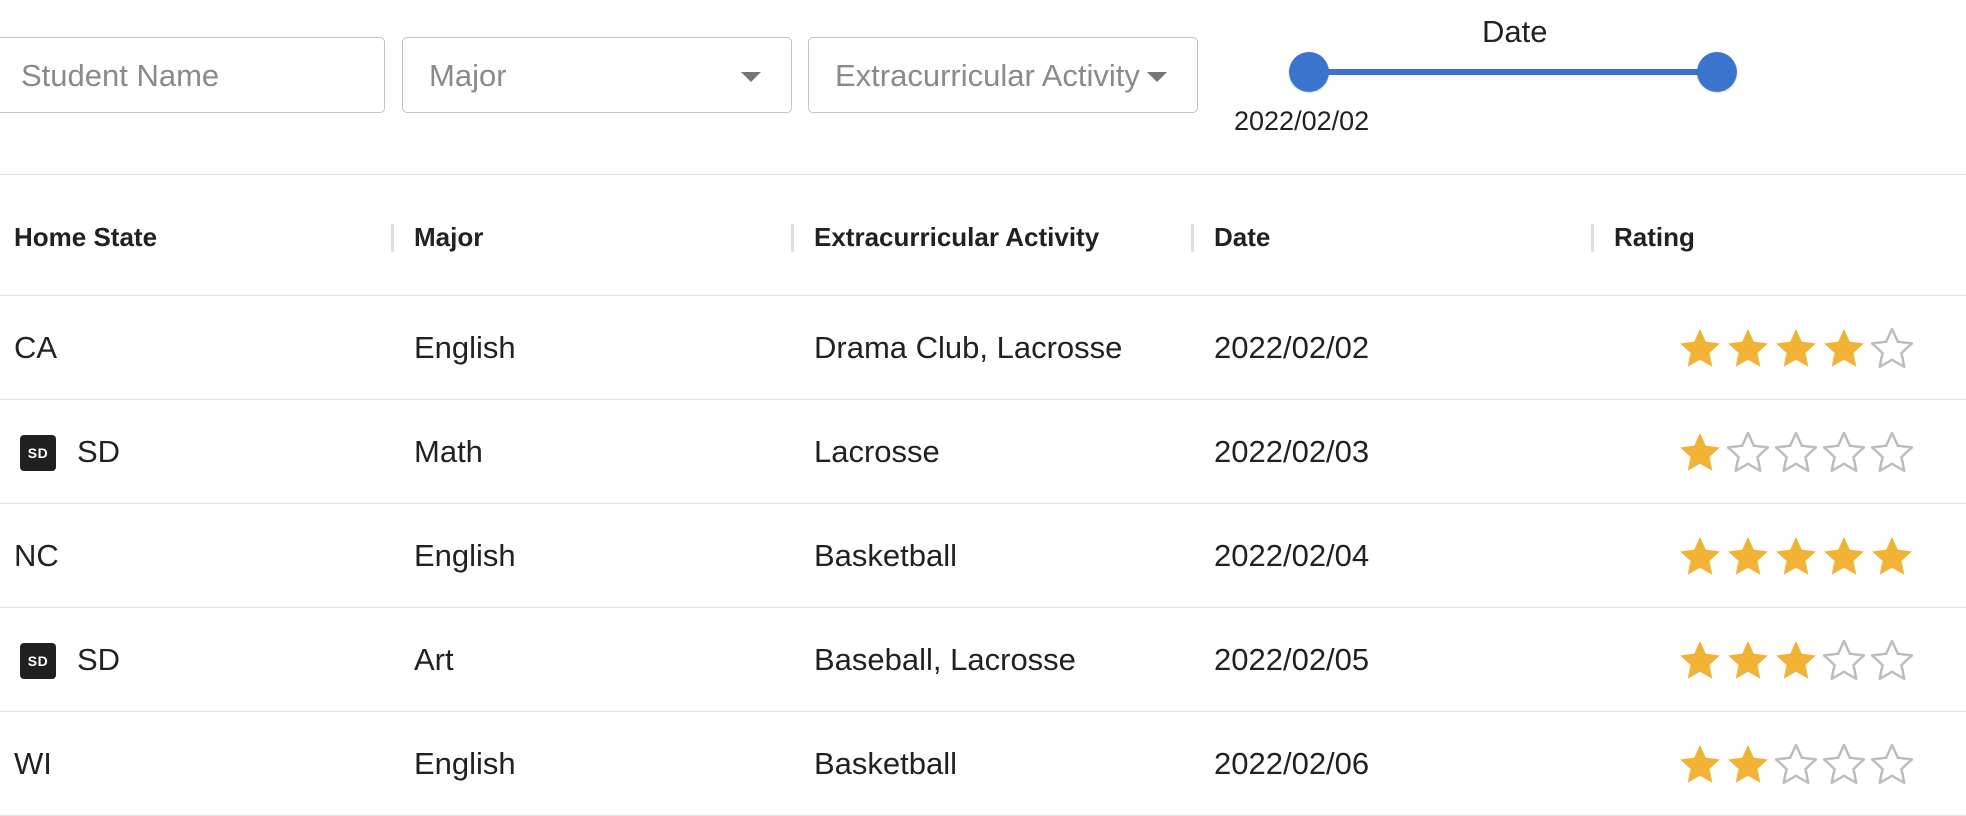  What do you see at coordinates (983, 452) in the screenshot?
I see `table-row: SD SD Math Lacrosse 2022/02/03` at bounding box center [983, 452].